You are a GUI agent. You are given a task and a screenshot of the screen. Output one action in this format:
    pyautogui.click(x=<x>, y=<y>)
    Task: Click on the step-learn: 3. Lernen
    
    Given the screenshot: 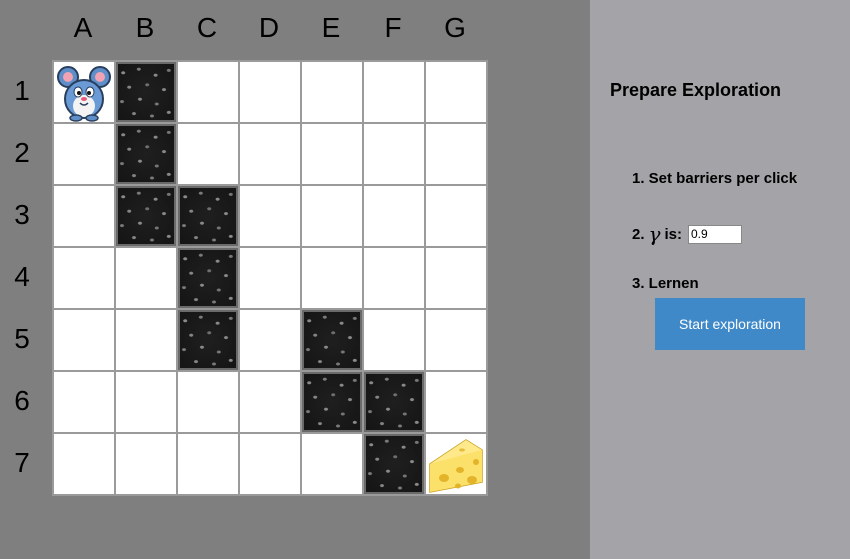 What is the action you would take?
    pyautogui.click(x=665, y=283)
    